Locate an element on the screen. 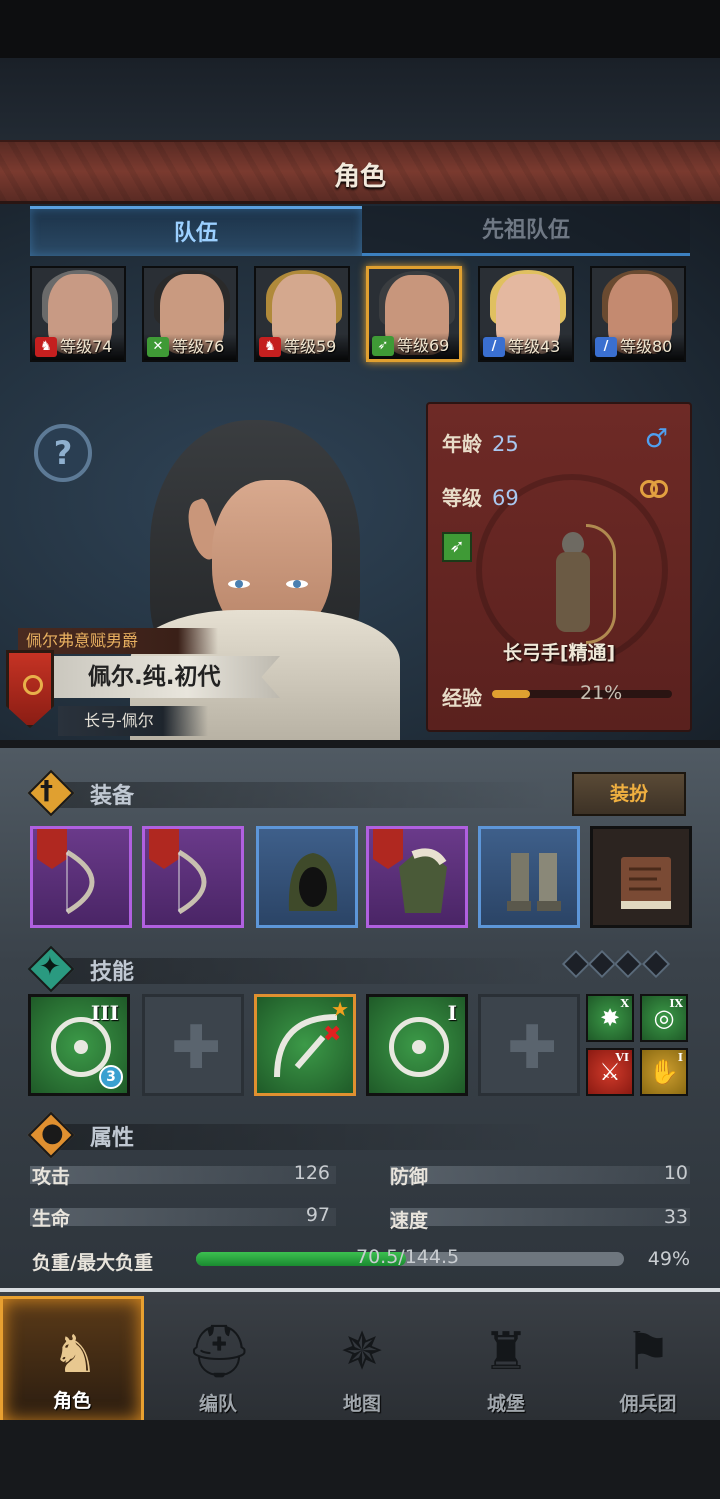 Image resolution: width=720 pixels, height=1499 pixels. age-row: 年龄 25 is located at coordinates (480, 442).